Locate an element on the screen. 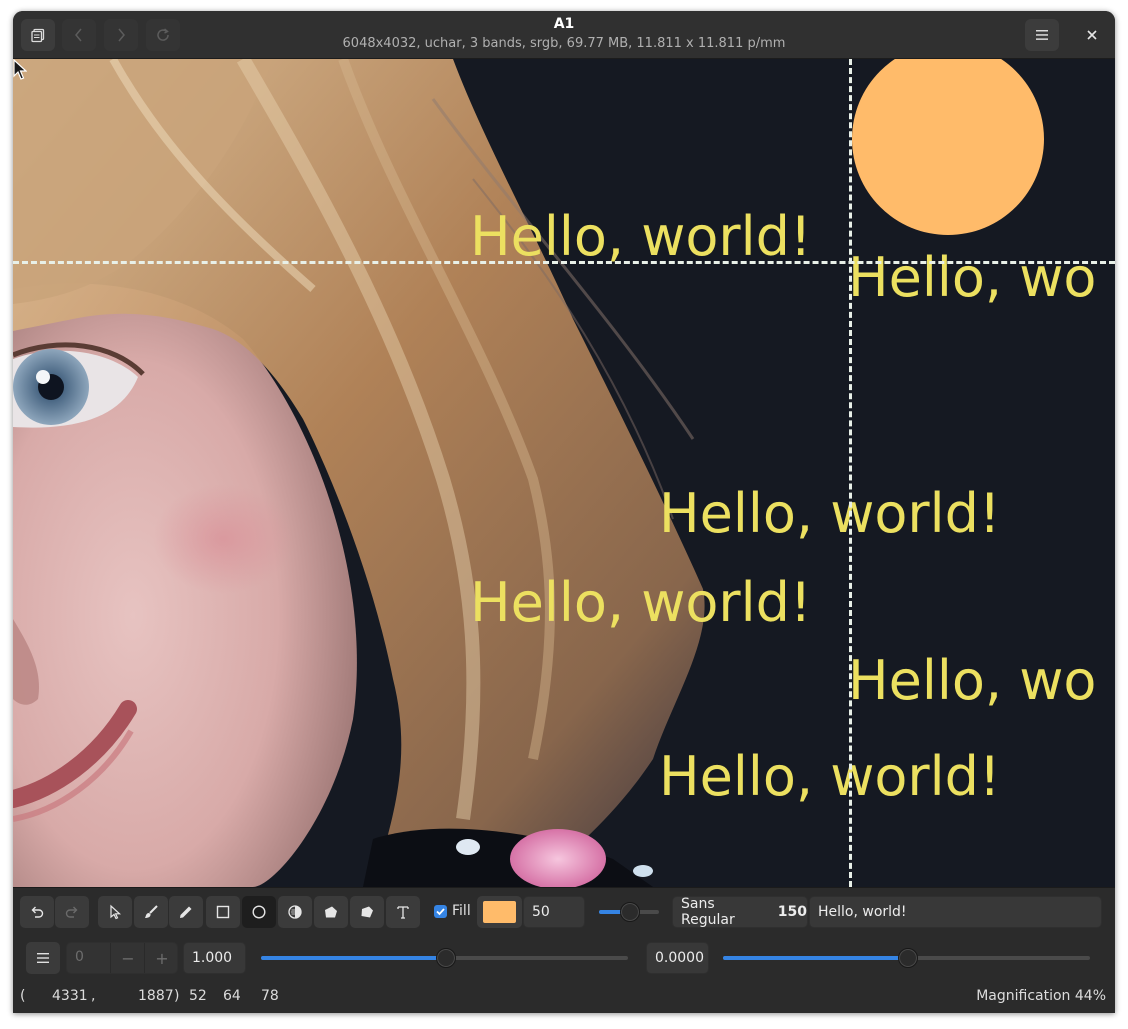 This screenshot has height=1029, width=1128. text-tool-button is located at coordinates (403, 912).